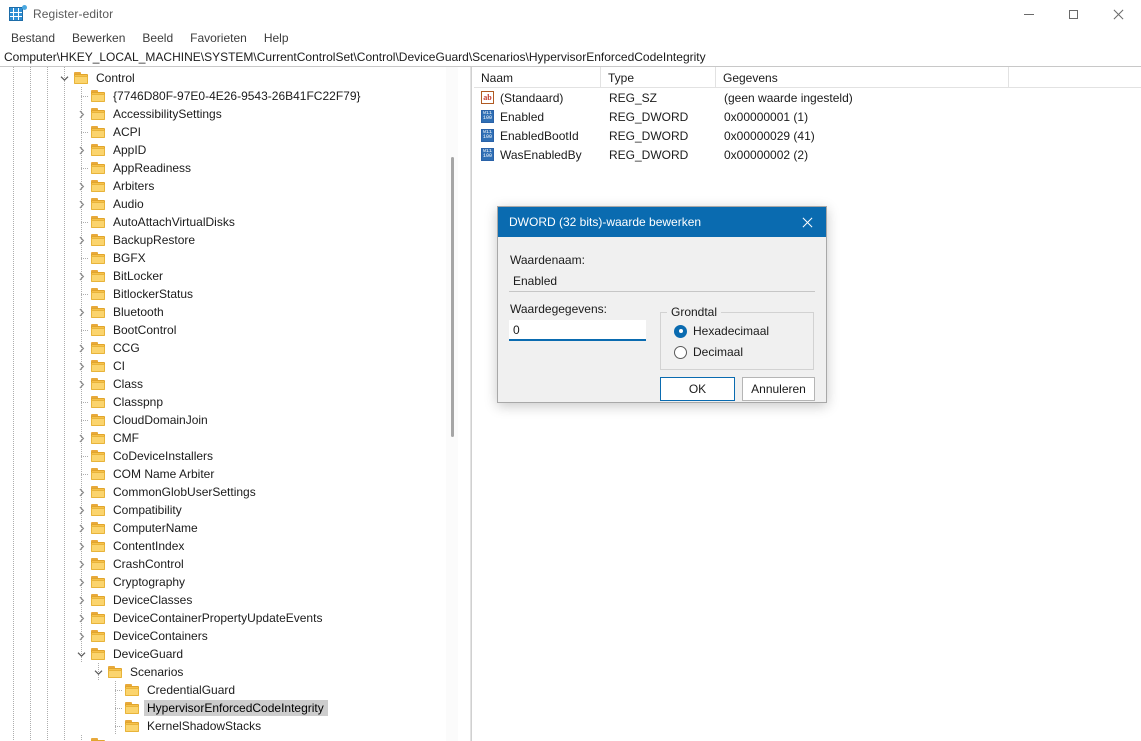  Describe the element at coordinates (229, 492) in the screenshot. I see `tree-item-commonglobusersettings: CommonGlobUserSettings` at that location.